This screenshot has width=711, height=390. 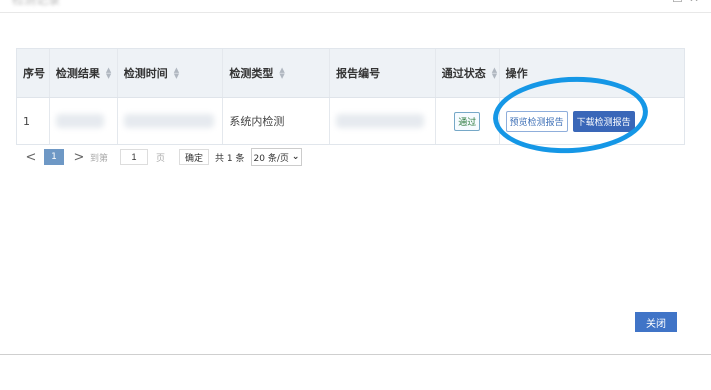 I want to click on header-type: 检测类型 ▲ ▼, so click(x=277, y=73).